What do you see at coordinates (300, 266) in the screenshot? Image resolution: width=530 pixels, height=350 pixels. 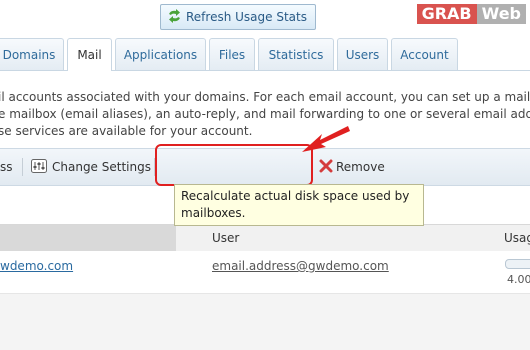 I see `mailbox-user-link: email.address@gwdemo.com` at bounding box center [300, 266].